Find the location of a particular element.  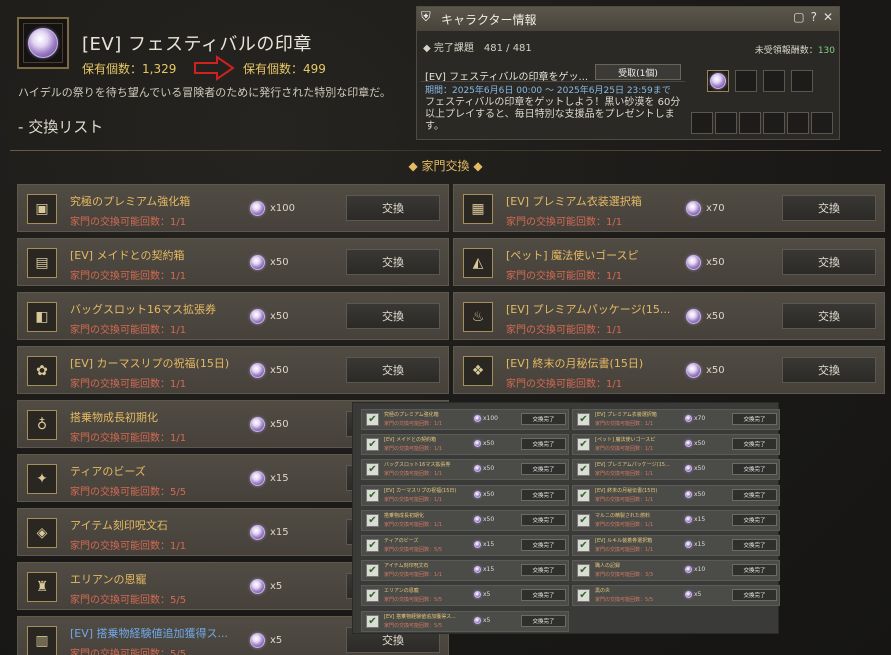

completed-row: ✔ 搭乗物成長初期化 家門の交換可能回数：1/1 x50 交換完了 is located at coordinates (465, 520).